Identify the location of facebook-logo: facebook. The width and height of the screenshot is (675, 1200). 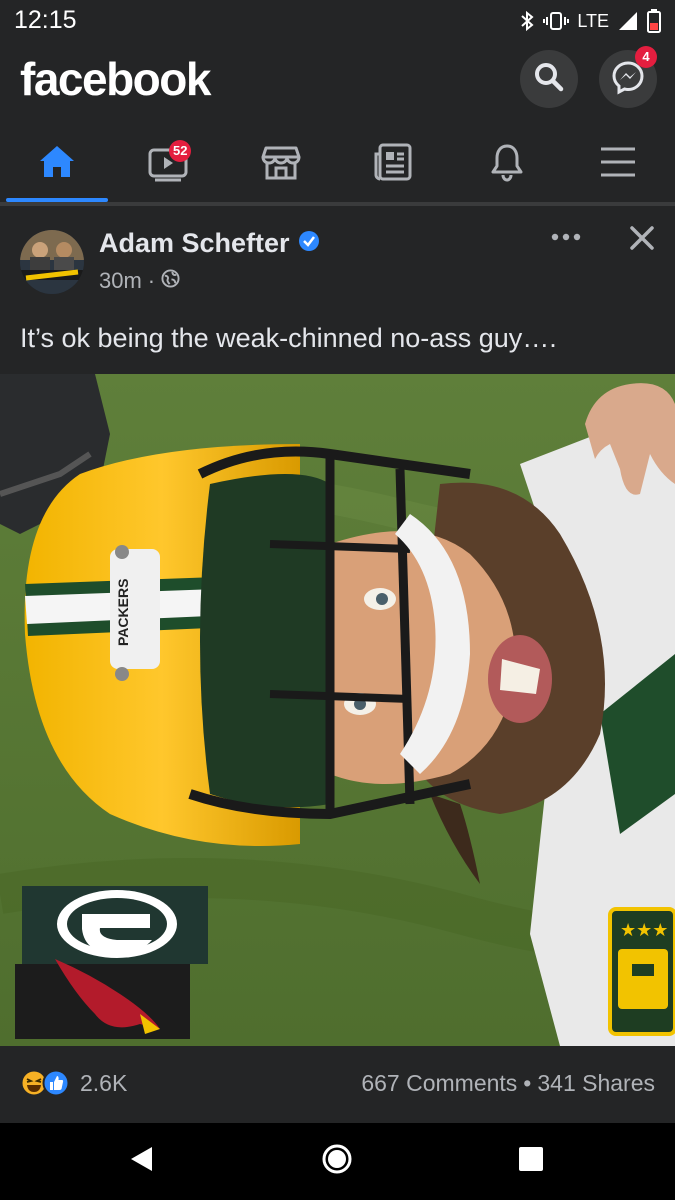
(115, 79).